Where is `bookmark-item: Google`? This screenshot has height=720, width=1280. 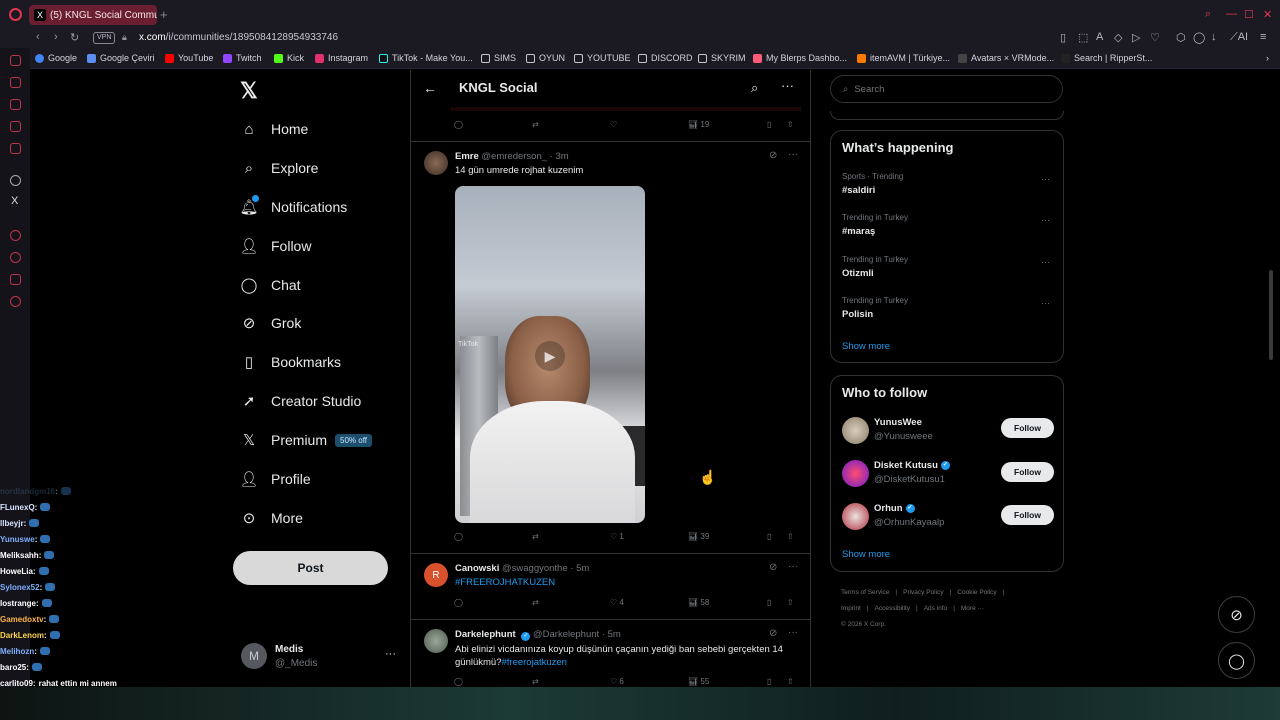
bookmark-item: Google is located at coordinates (56, 58).